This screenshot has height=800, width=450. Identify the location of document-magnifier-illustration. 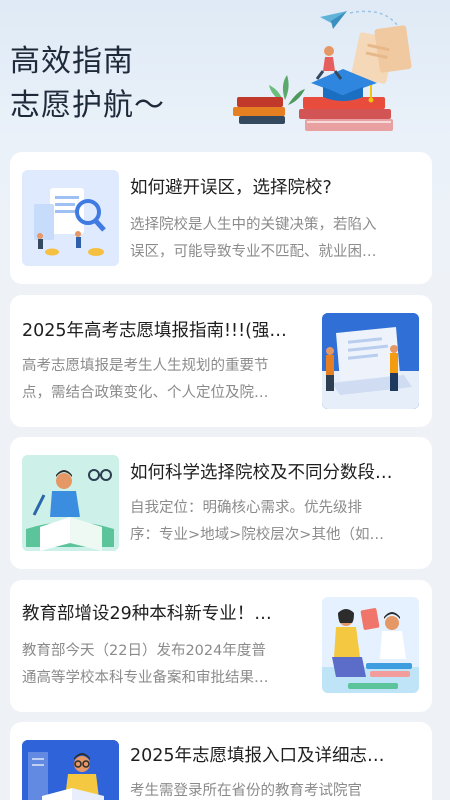
(70, 218).